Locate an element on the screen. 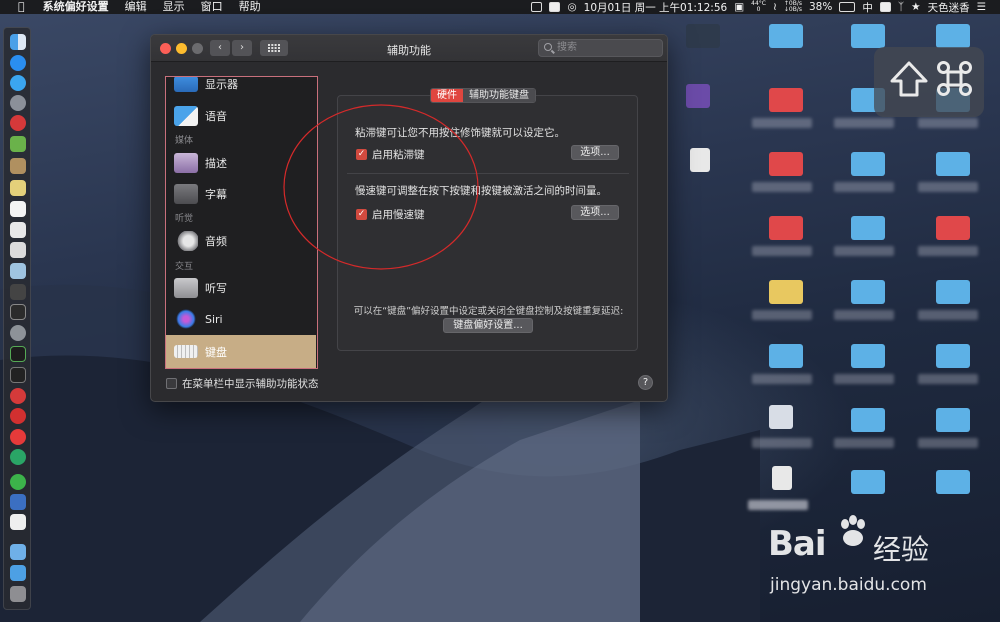  green-app-icon is located at coordinates (18, 457).